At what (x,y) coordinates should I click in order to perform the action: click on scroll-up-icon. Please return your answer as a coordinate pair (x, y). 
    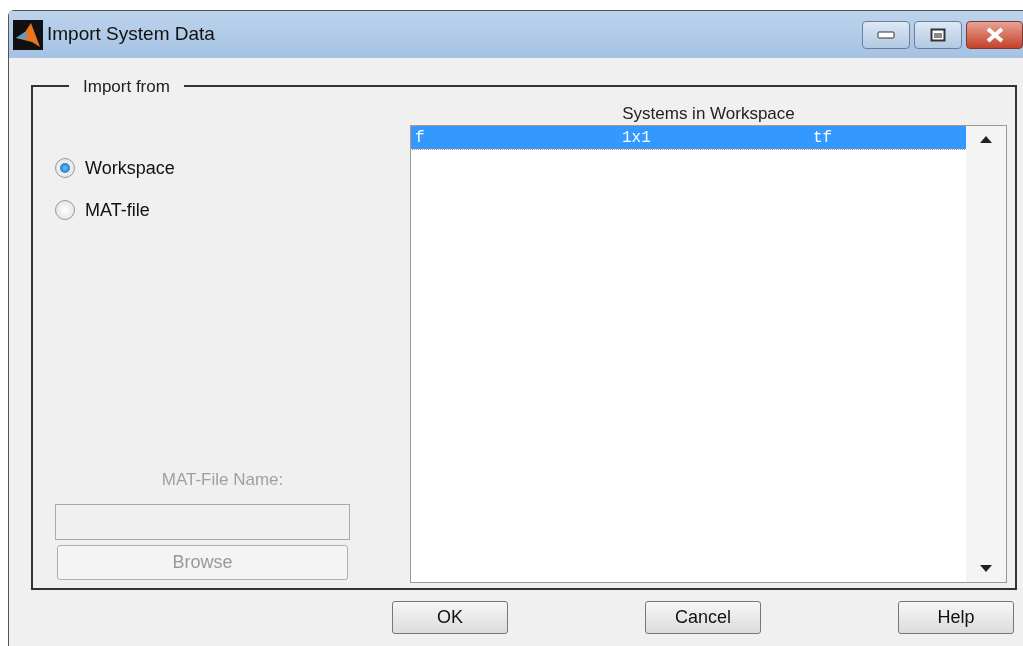
    Looking at the image, I should click on (986, 139).